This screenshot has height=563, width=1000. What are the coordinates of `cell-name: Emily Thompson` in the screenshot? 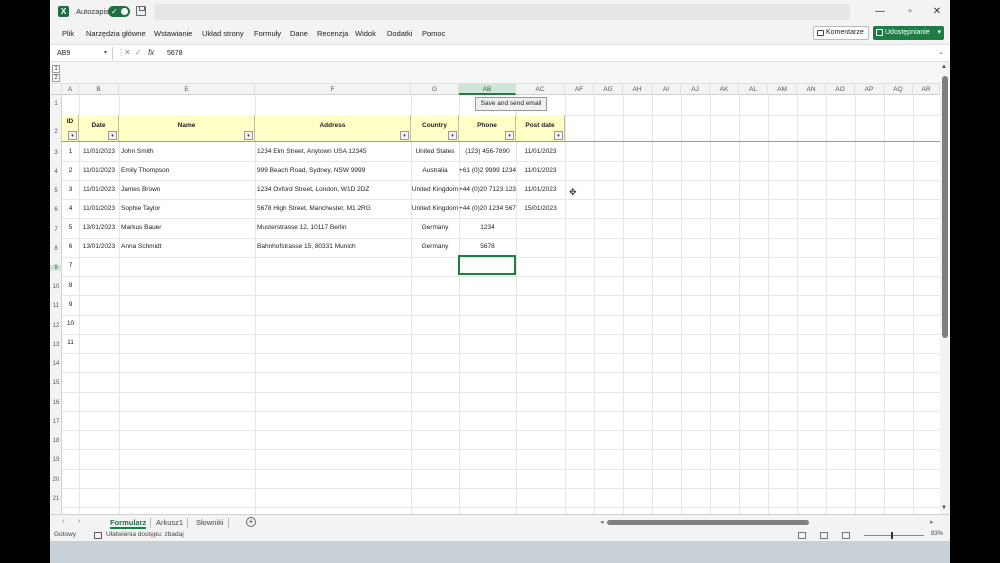 It's located at (187, 170).